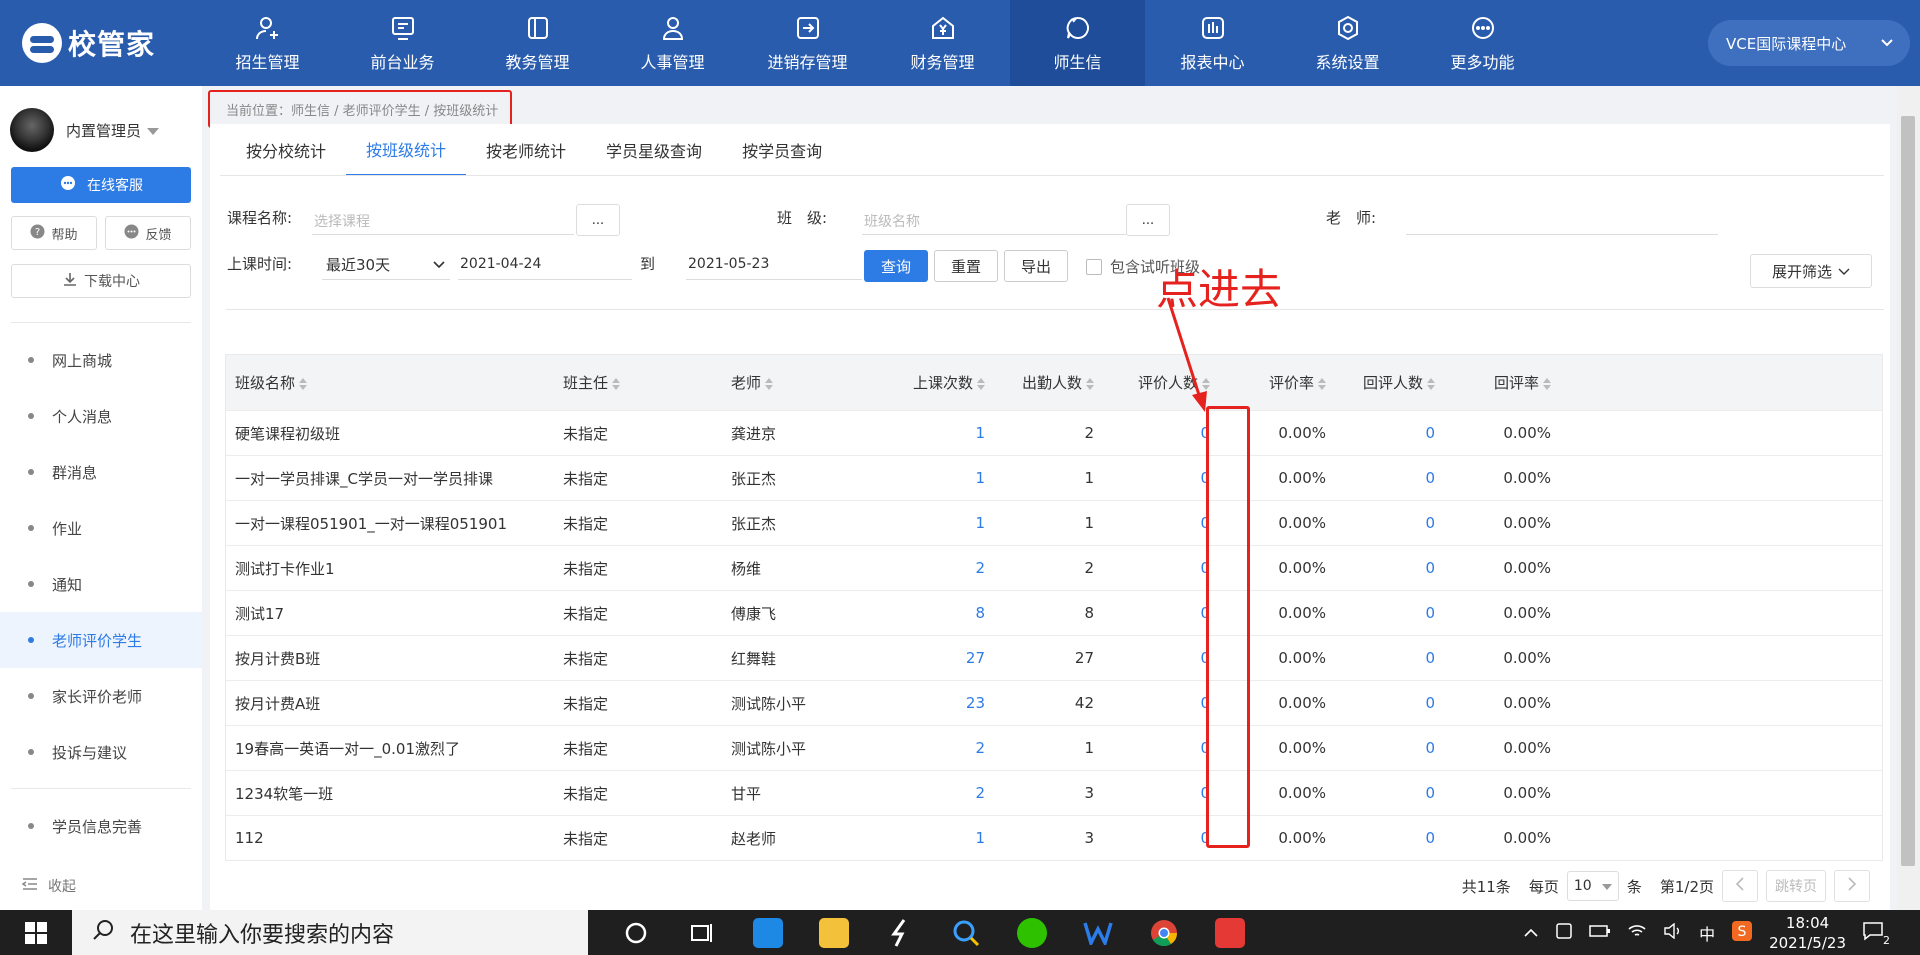  Describe the element at coordinates (1493, 382) in the screenshot. I see `header-reply-rate: 回评率` at that location.